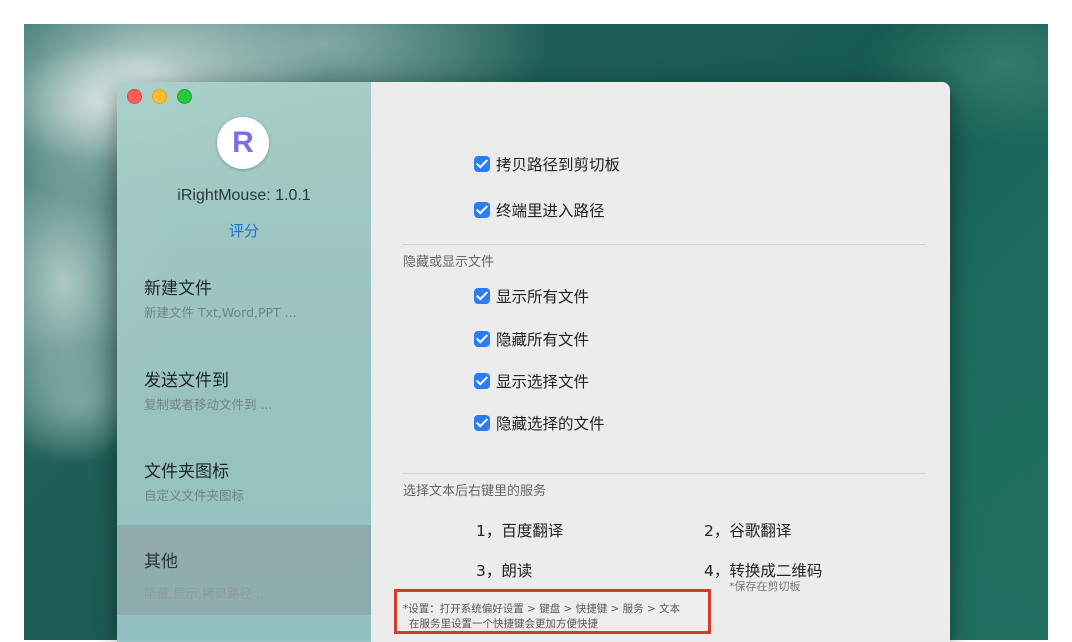 Image resolution: width=1072 pixels, height=642 pixels. I want to click on section-label-hide-show: 隐藏或显示文件, so click(449, 262).